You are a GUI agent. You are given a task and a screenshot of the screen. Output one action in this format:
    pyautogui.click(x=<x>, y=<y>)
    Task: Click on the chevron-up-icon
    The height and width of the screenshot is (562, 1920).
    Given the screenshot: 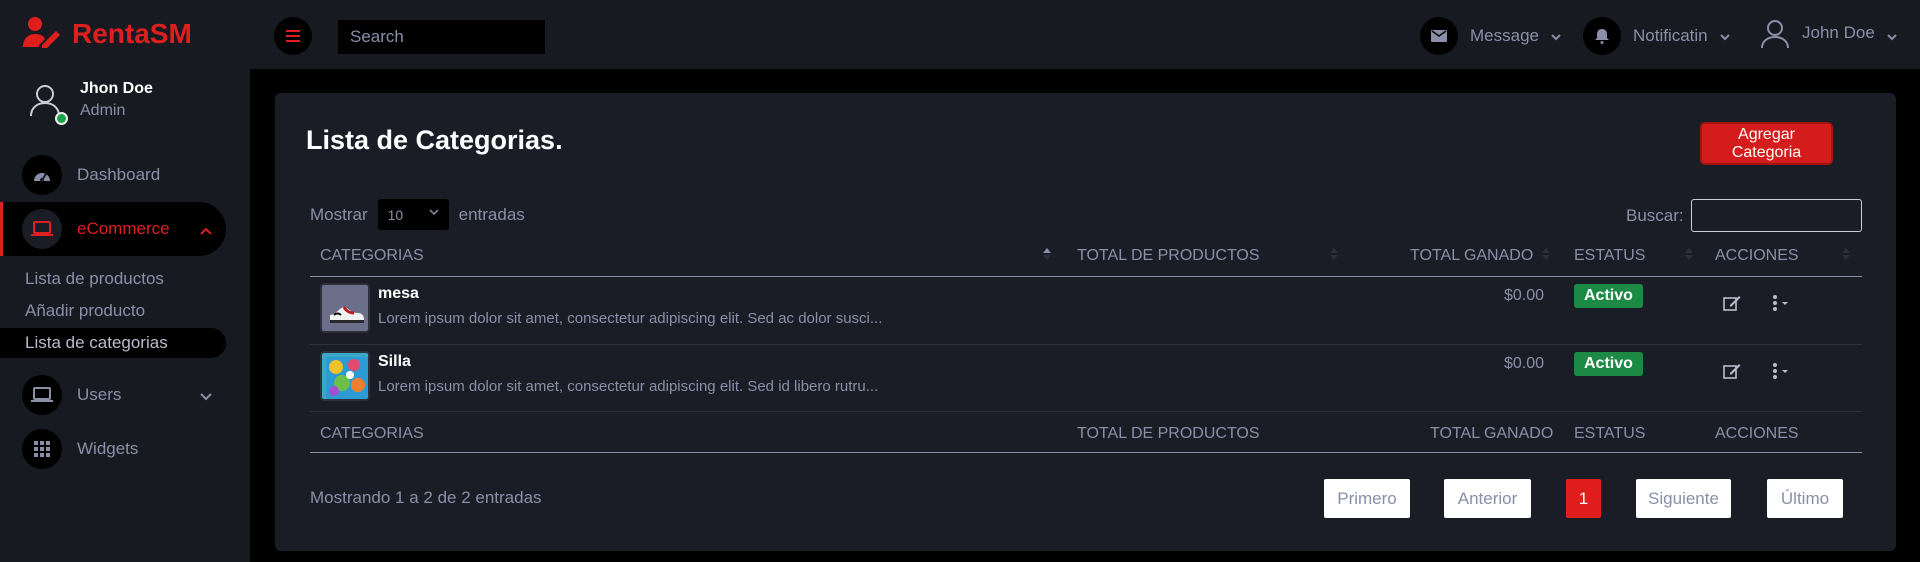 What is the action you would take?
    pyautogui.click(x=206, y=231)
    